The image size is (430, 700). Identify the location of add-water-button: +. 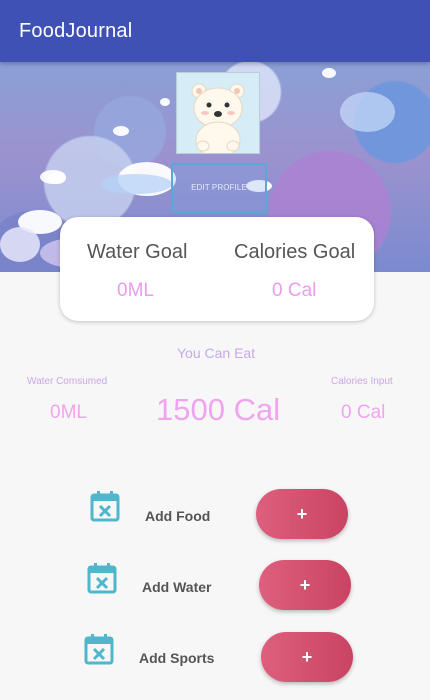
(305, 585).